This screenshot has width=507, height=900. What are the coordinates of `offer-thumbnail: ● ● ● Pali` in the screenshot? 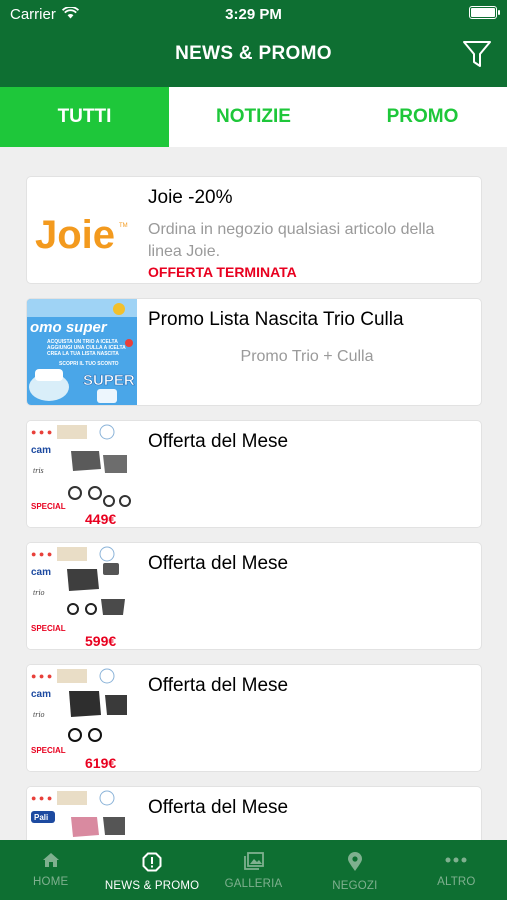 It's located at (82, 813).